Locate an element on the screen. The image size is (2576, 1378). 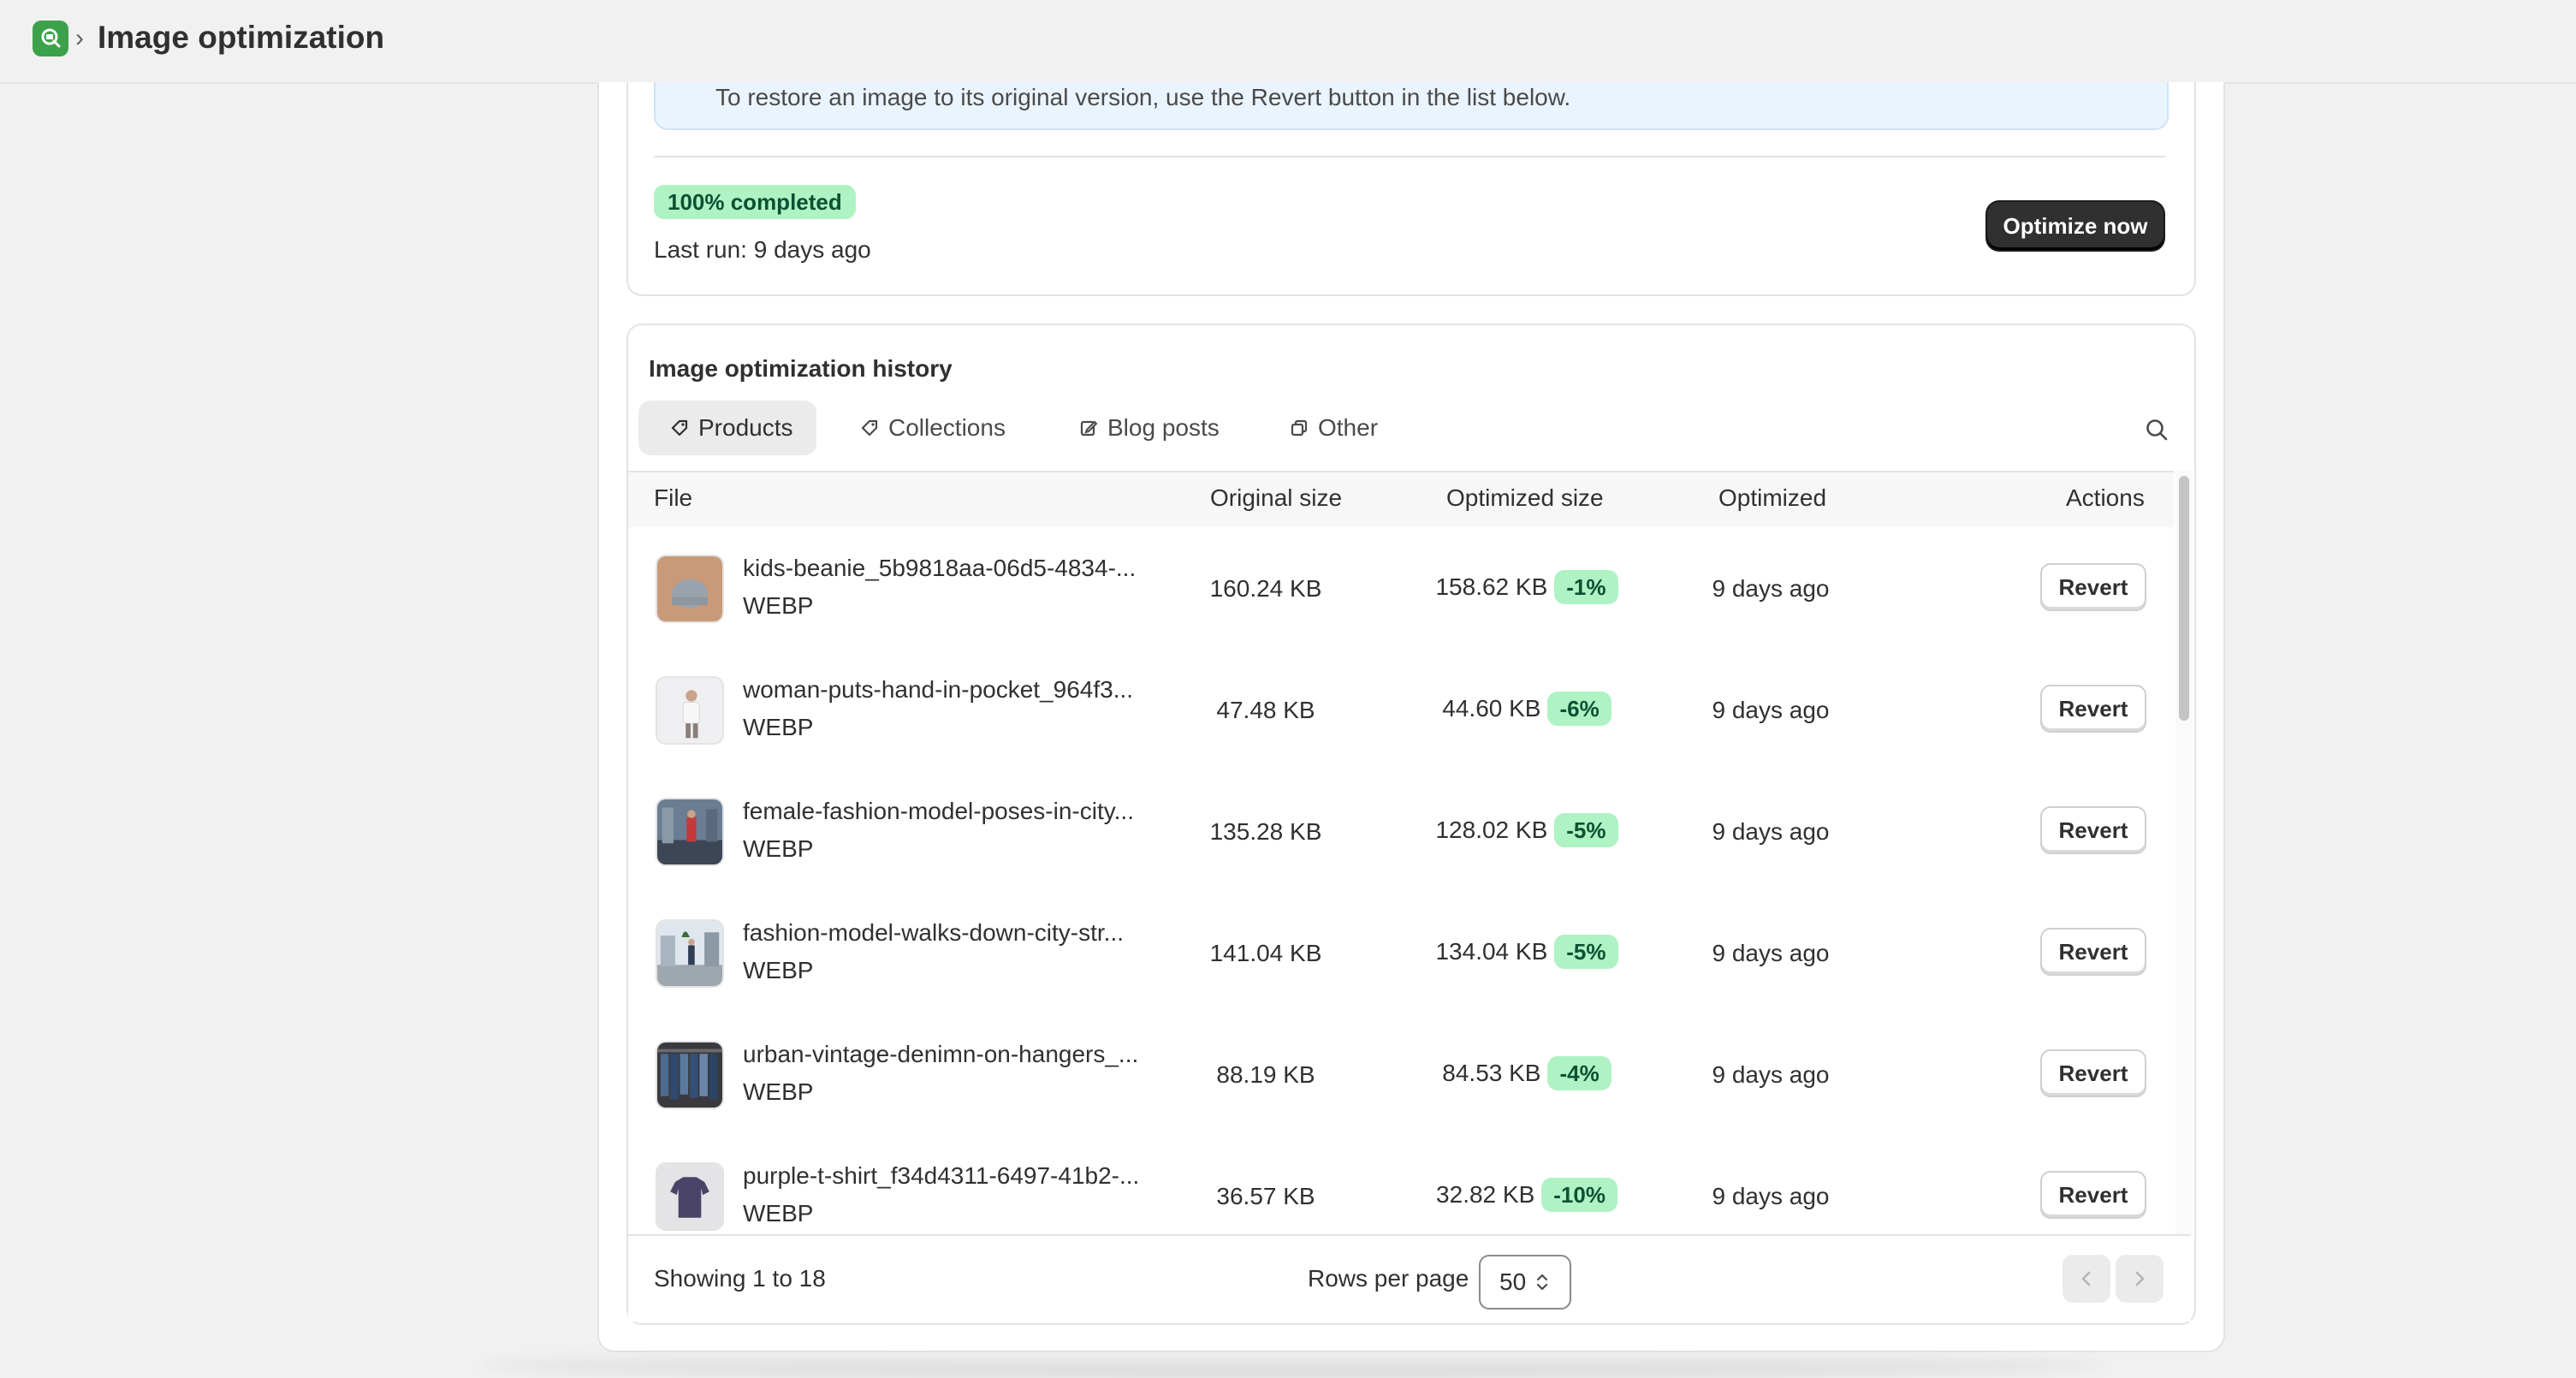
optimized-size-cell: 158.62 KB -1% is located at coordinates (1526, 587).